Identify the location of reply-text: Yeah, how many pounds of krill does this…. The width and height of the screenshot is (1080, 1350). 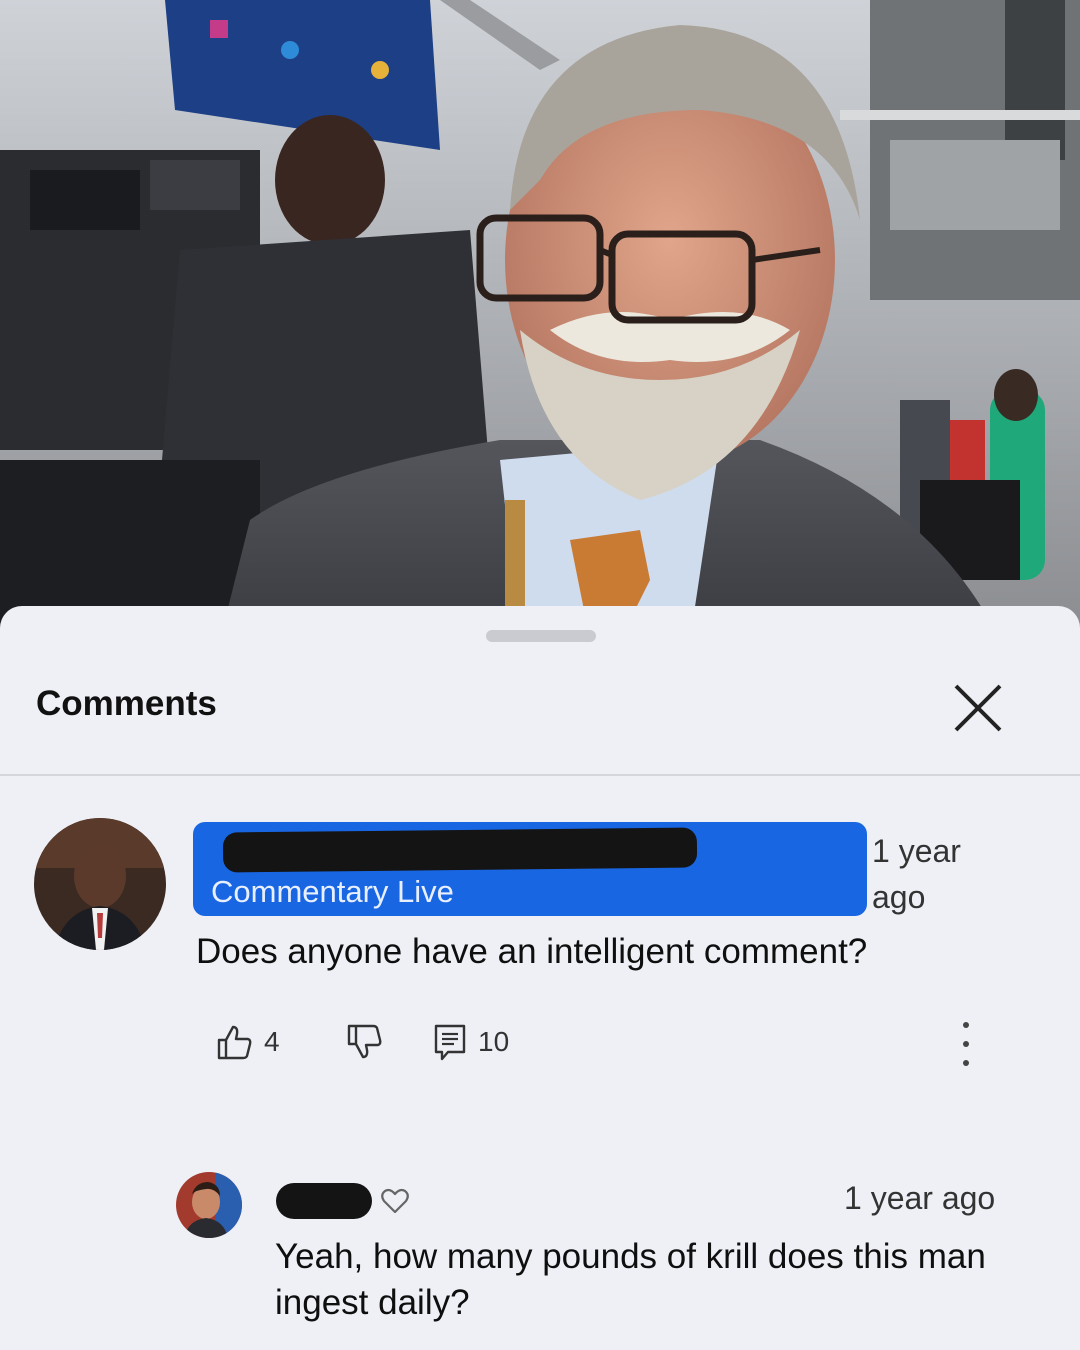
(630, 1279).